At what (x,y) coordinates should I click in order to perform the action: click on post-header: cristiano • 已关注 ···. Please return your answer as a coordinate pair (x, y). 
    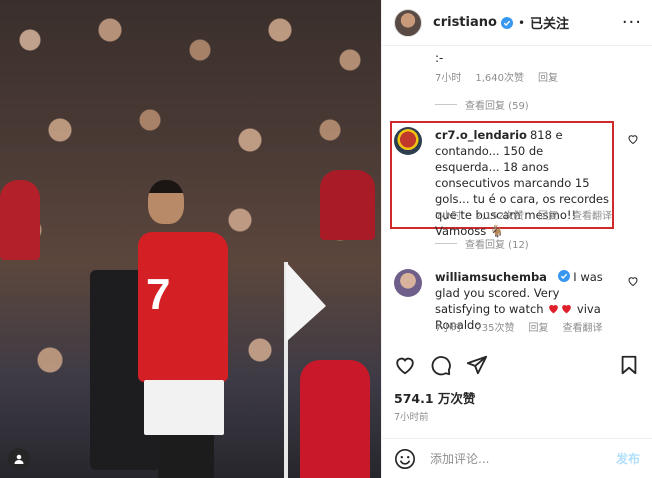
    Looking at the image, I should click on (517, 23).